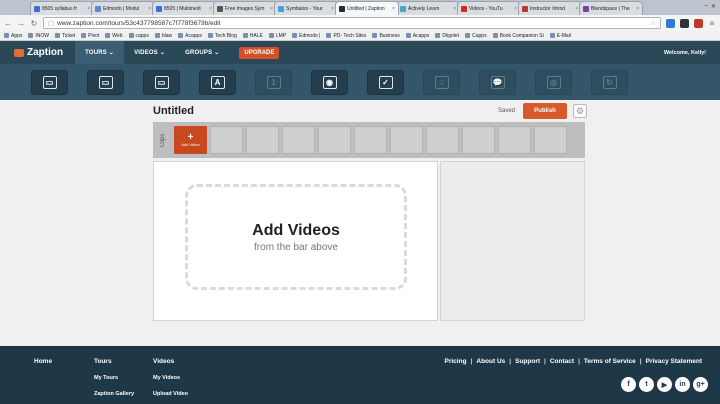 The width and height of the screenshot is (720, 404). I want to click on footer-link: Support, so click(527, 361).